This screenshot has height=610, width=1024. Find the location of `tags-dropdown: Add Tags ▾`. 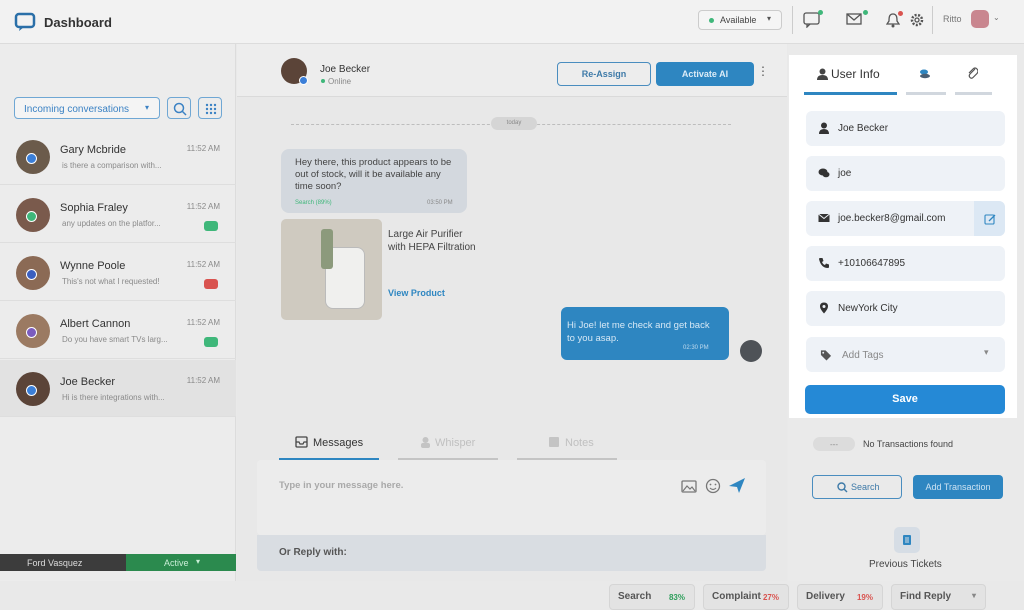

tags-dropdown: Add Tags ▾ is located at coordinates (905, 354).